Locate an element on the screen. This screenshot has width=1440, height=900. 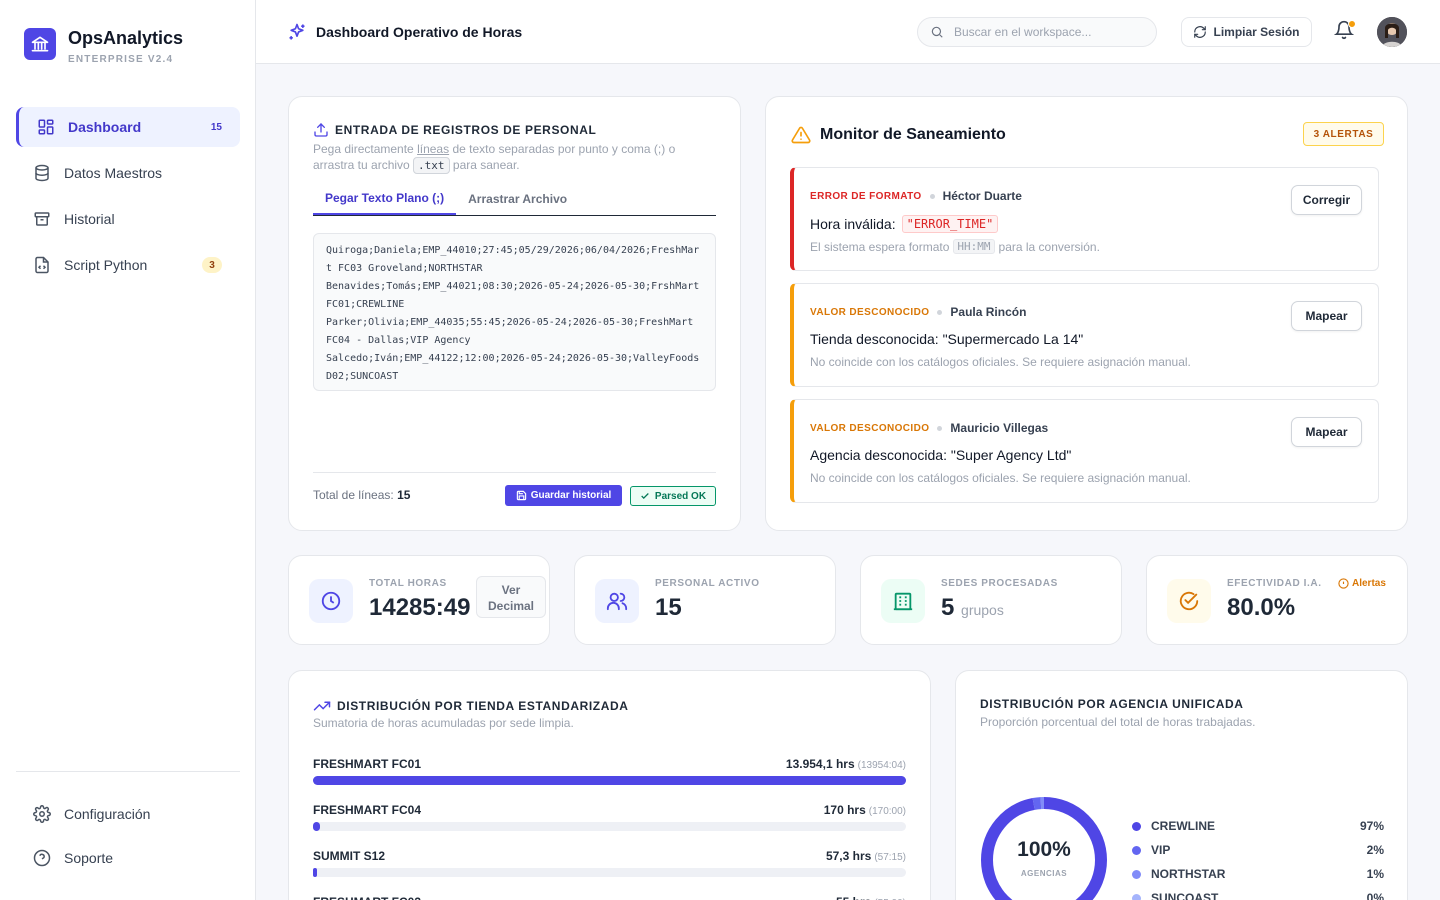
check-icon is located at coordinates (645, 496).